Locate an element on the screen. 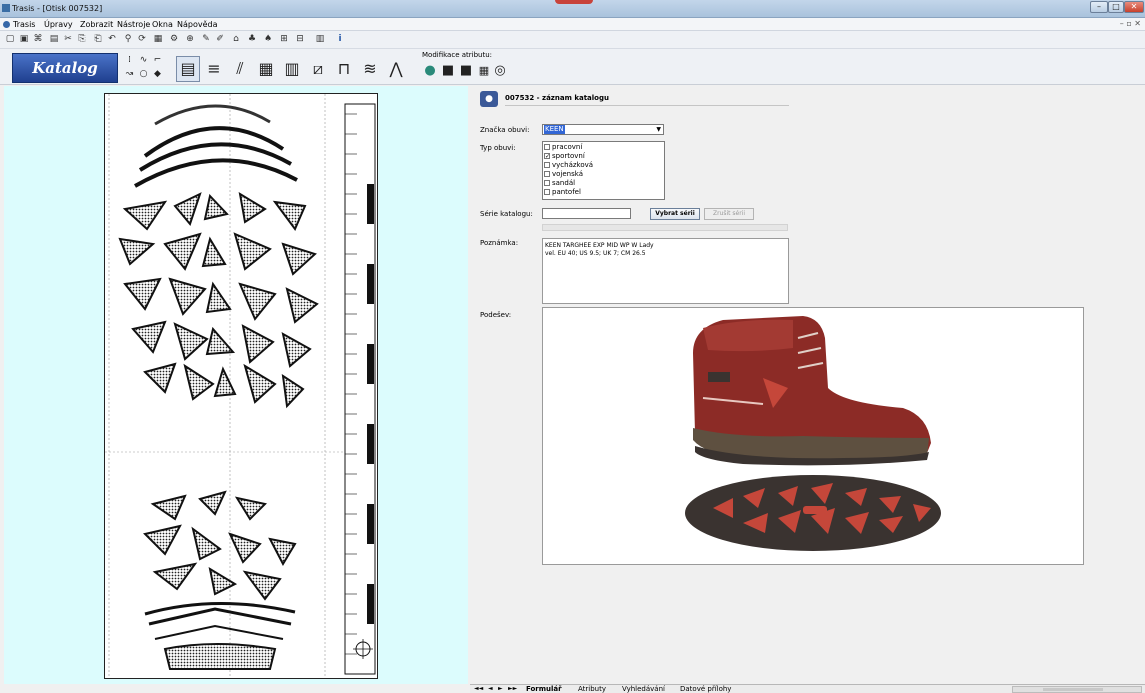  window-title: Trasis - [Otisk 007532] is located at coordinates (57, 8).